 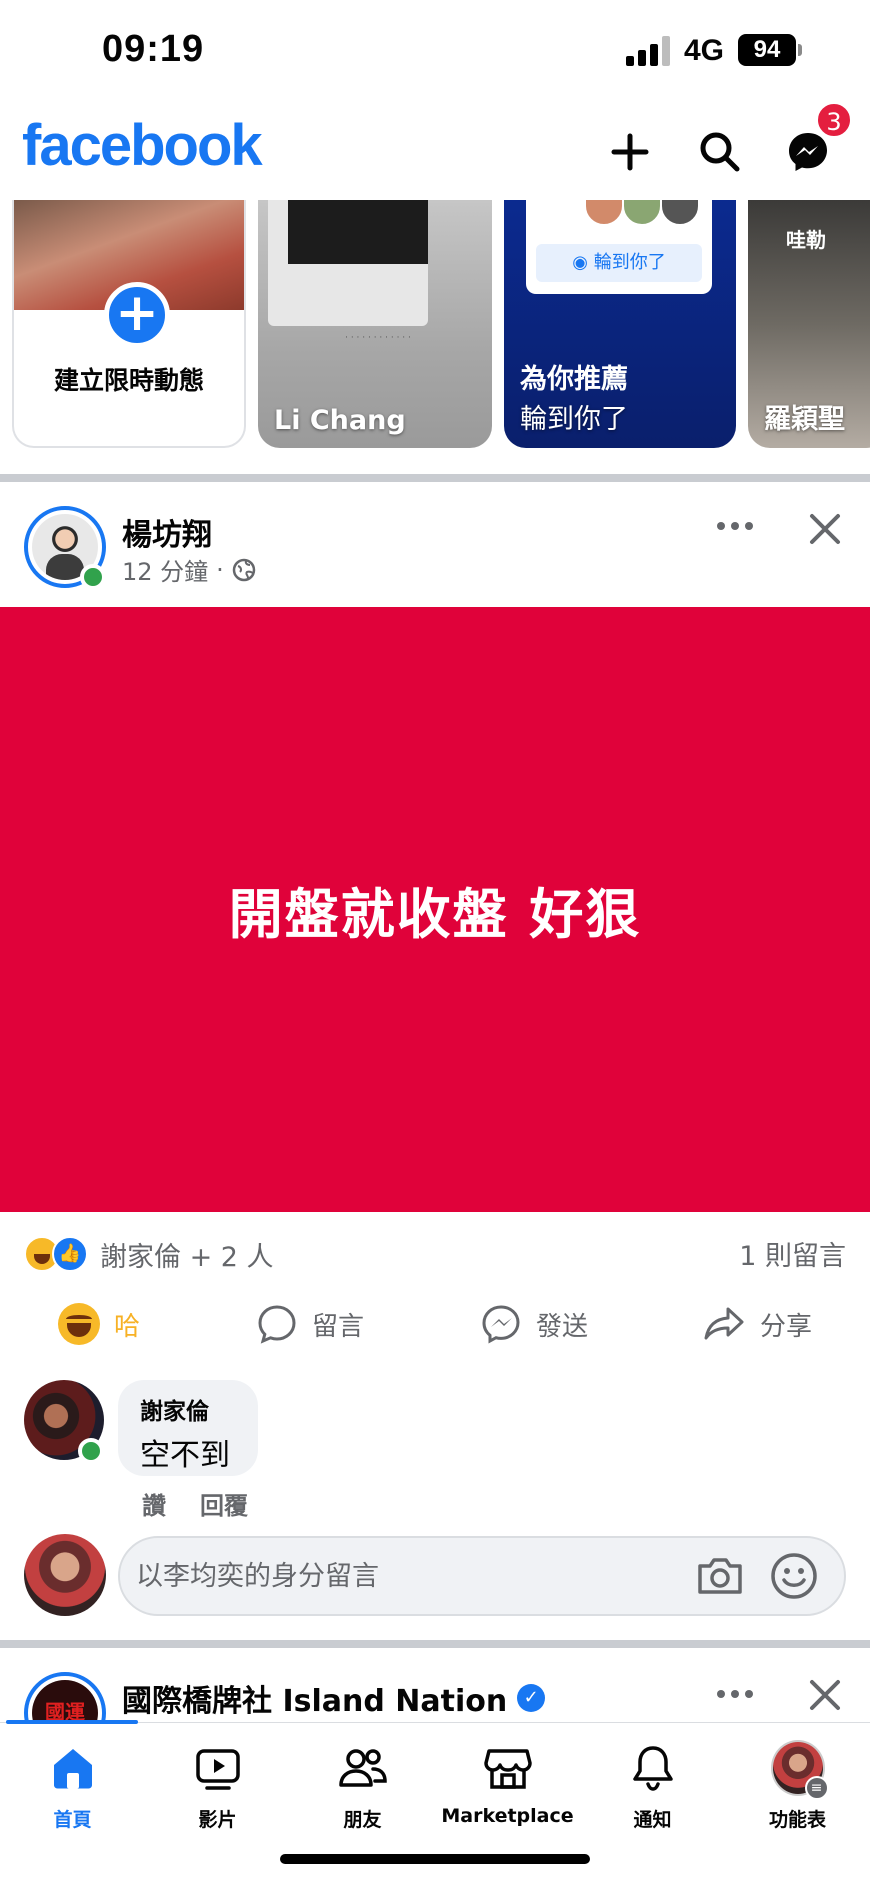 What do you see at coordinates (534, 1324) in the screenshot?
I see `send-button: 發送` at bounding box center [534, 1324].